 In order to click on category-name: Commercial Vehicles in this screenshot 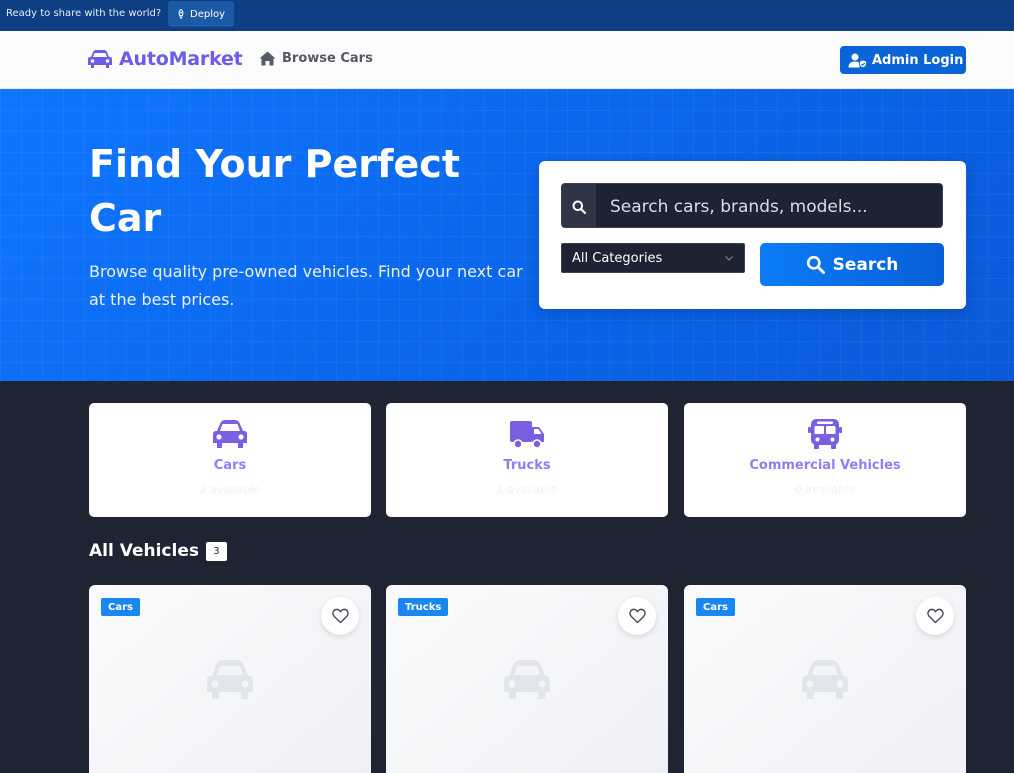, I will do `click(825, 465)`.